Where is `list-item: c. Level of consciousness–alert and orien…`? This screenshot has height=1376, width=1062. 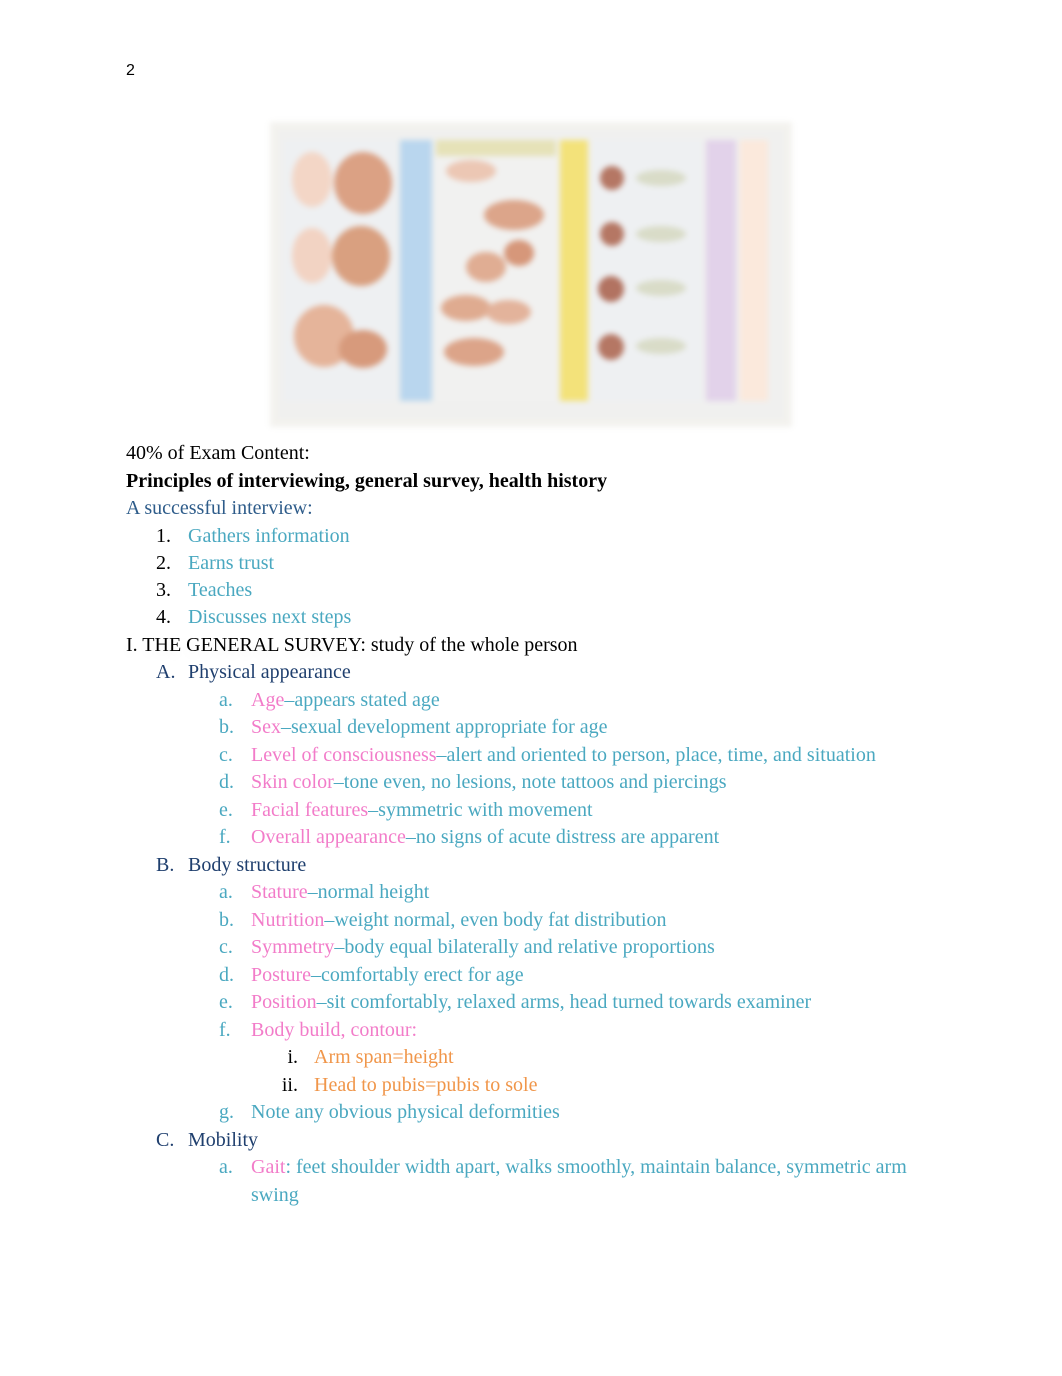 list-item: c. Level of consciousness–alert and orien… is located at coordinates (547, 754).